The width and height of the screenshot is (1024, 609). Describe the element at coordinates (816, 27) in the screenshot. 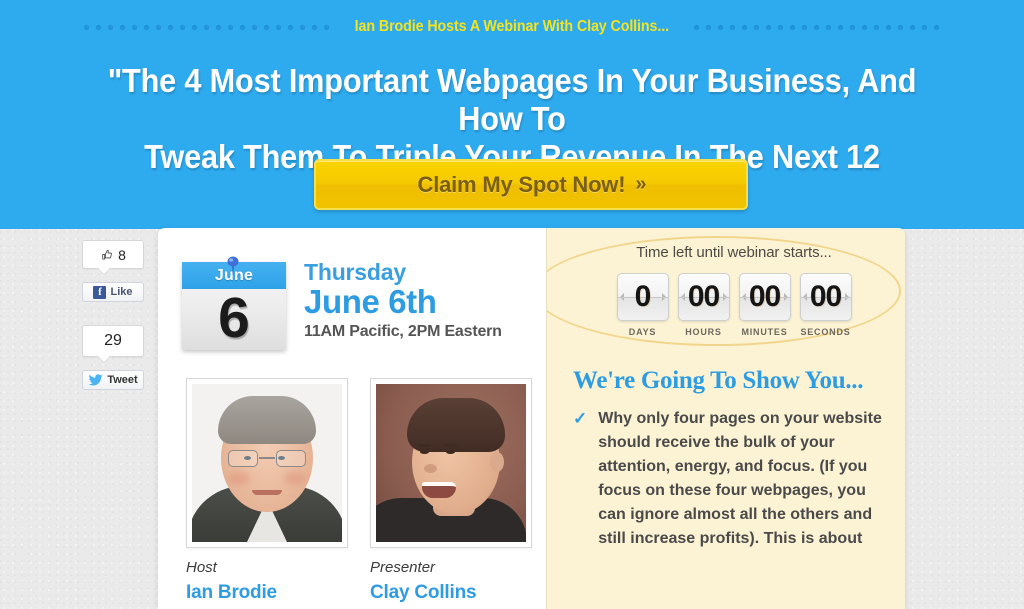

I see `dotted-rule-right` at that location.